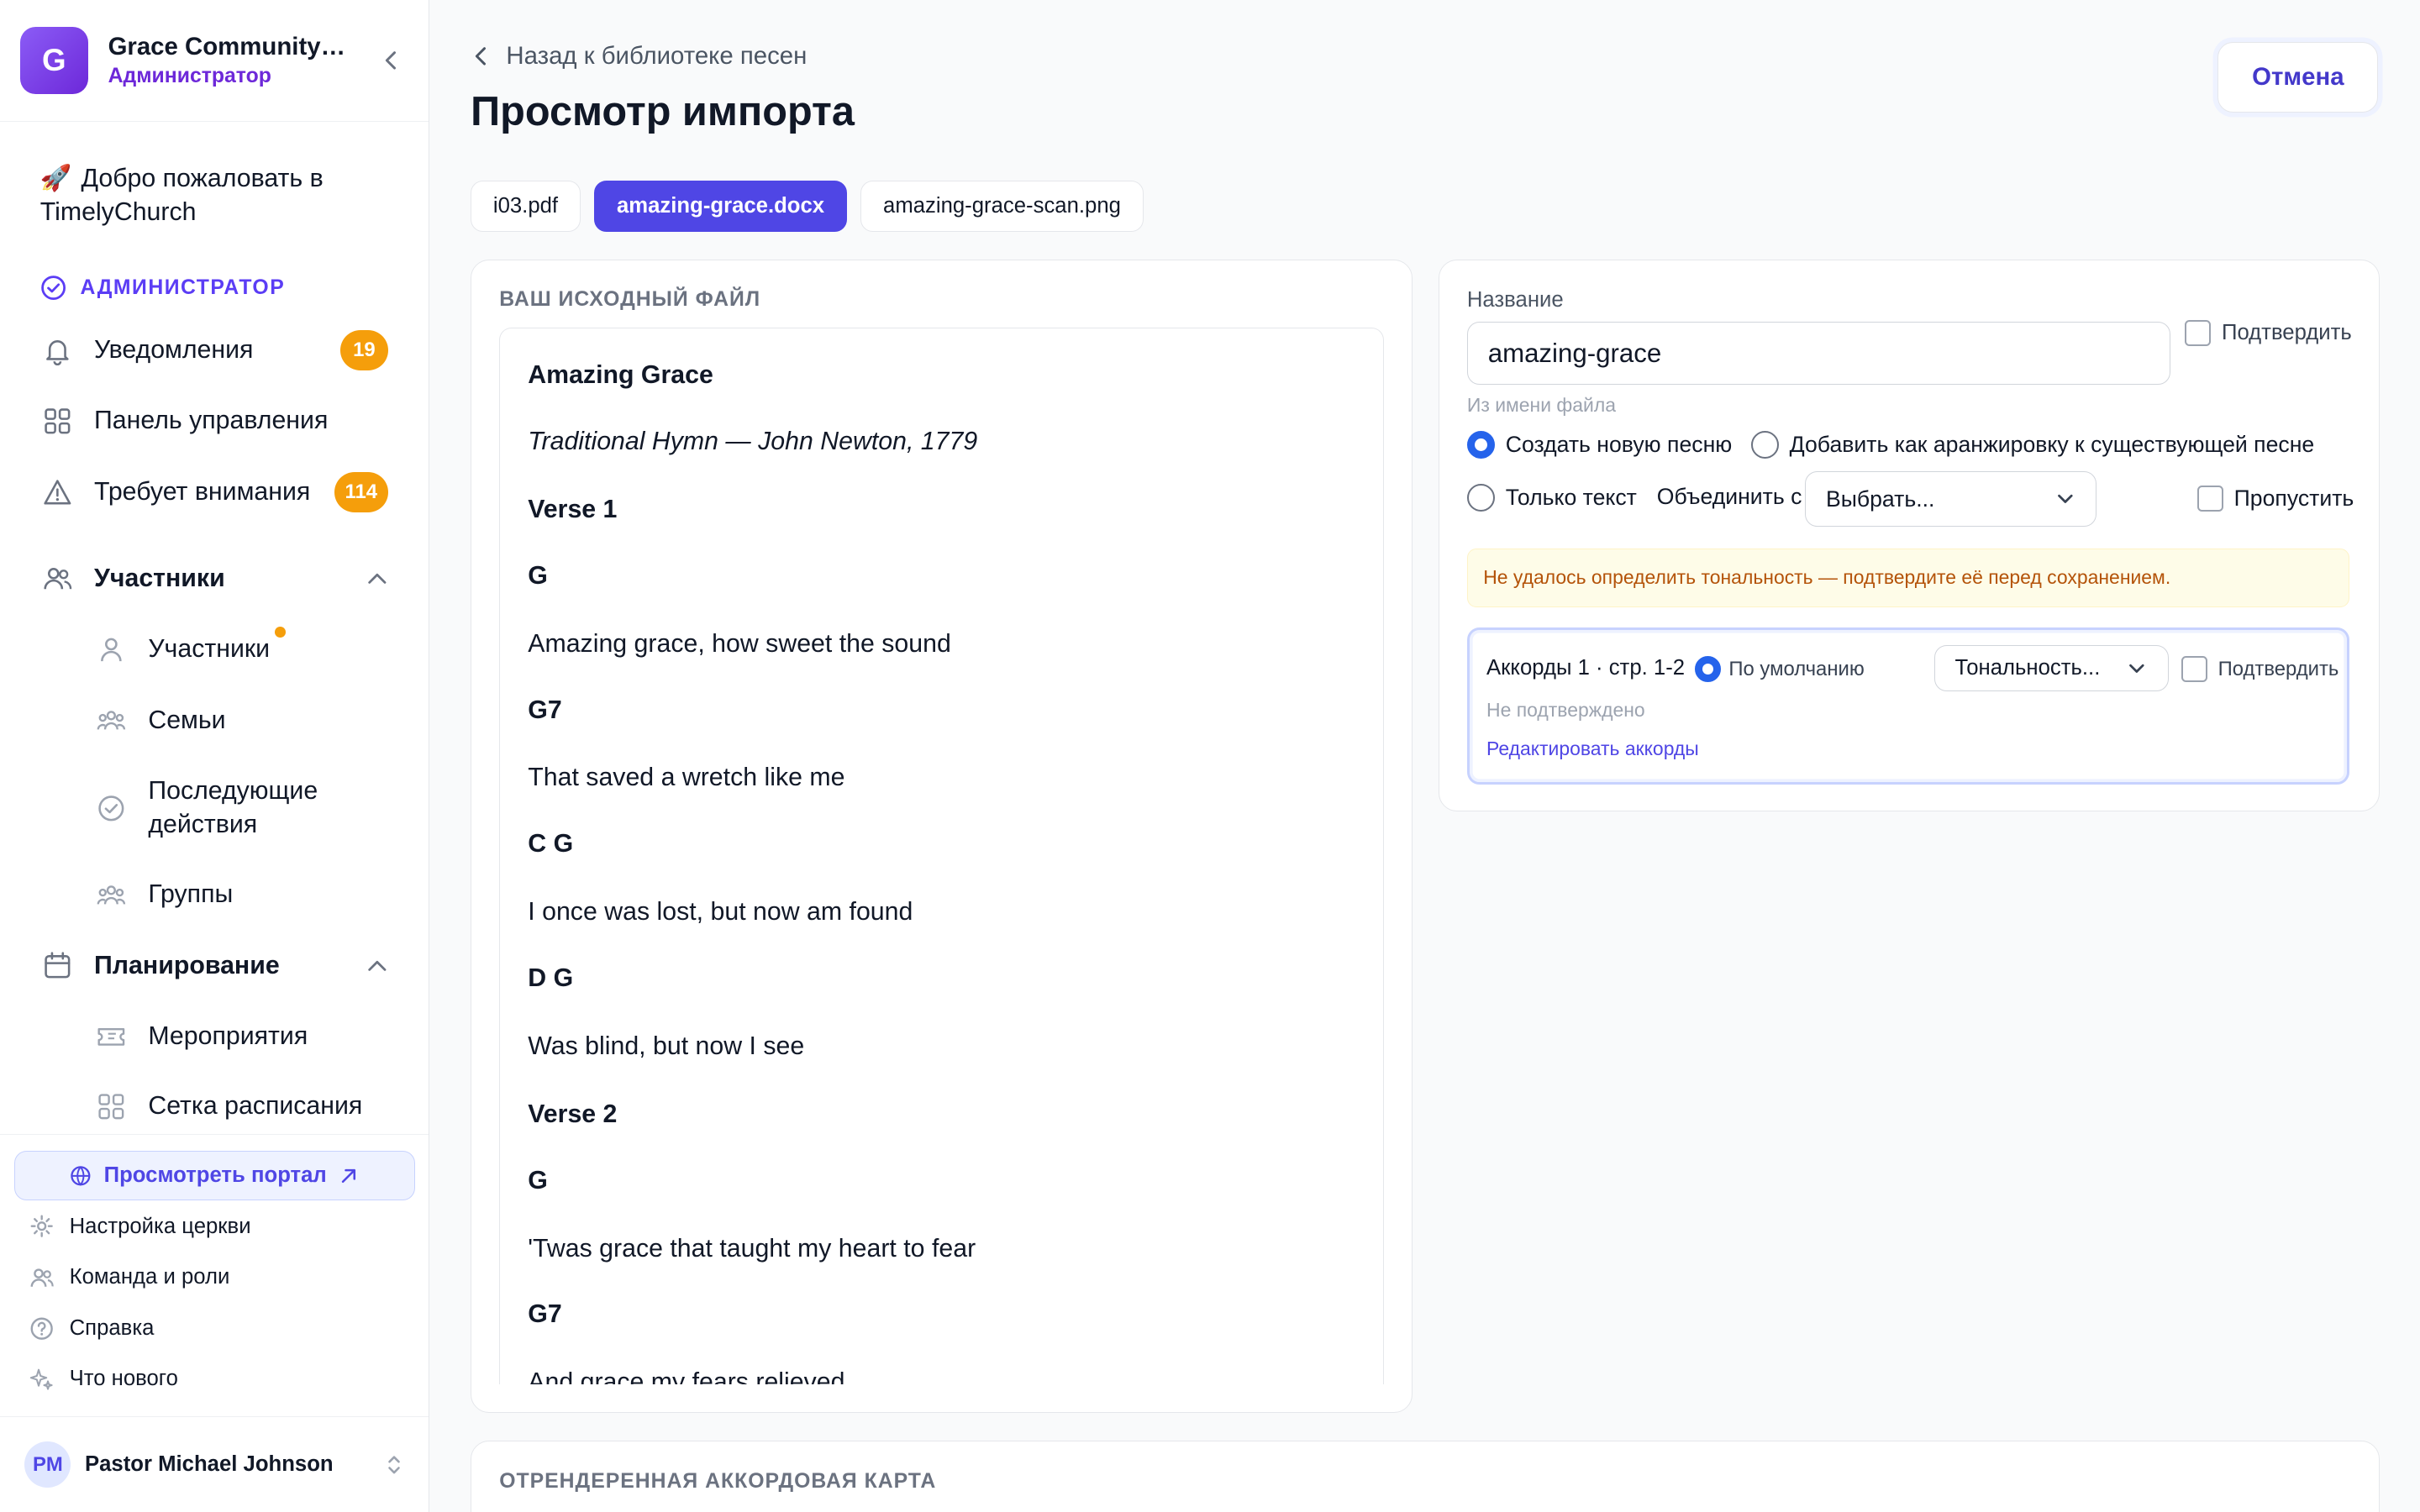  Describe the element at coordinates (241, 721) in the screenshot. I see `sidebar-item-families: Семьи` at that location.